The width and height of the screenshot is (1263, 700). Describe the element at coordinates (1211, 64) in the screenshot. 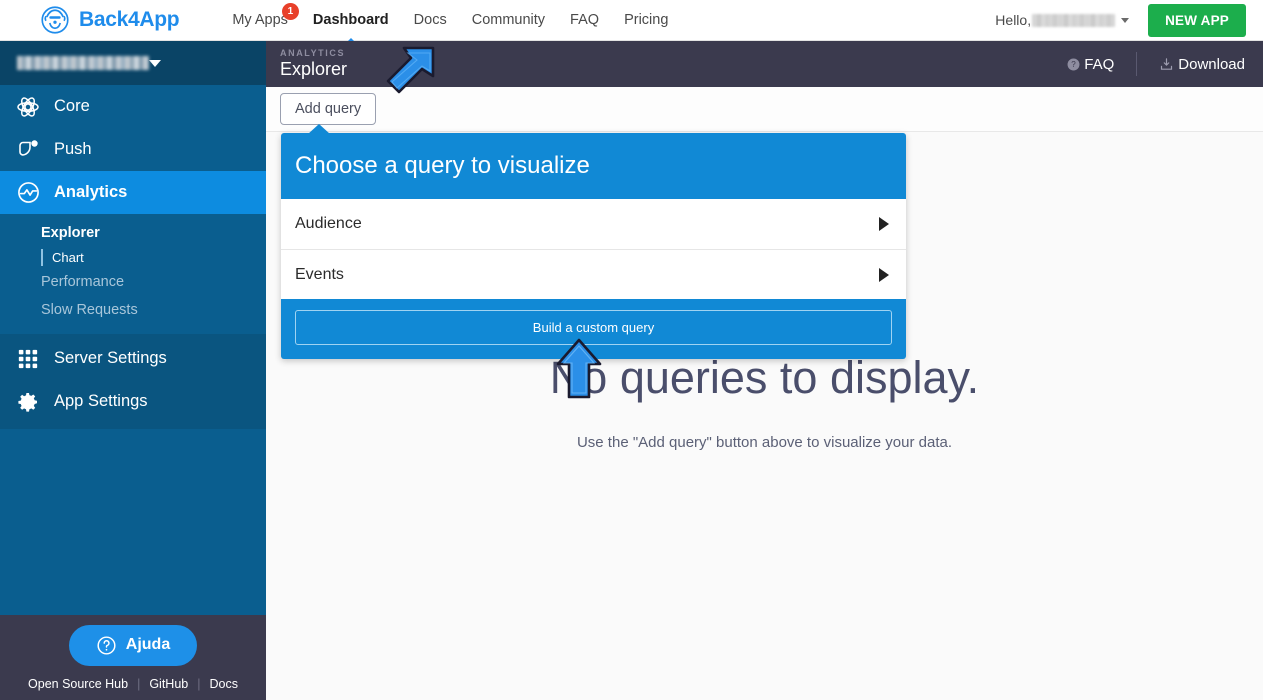

I see `download-button-label: Download` at that location.